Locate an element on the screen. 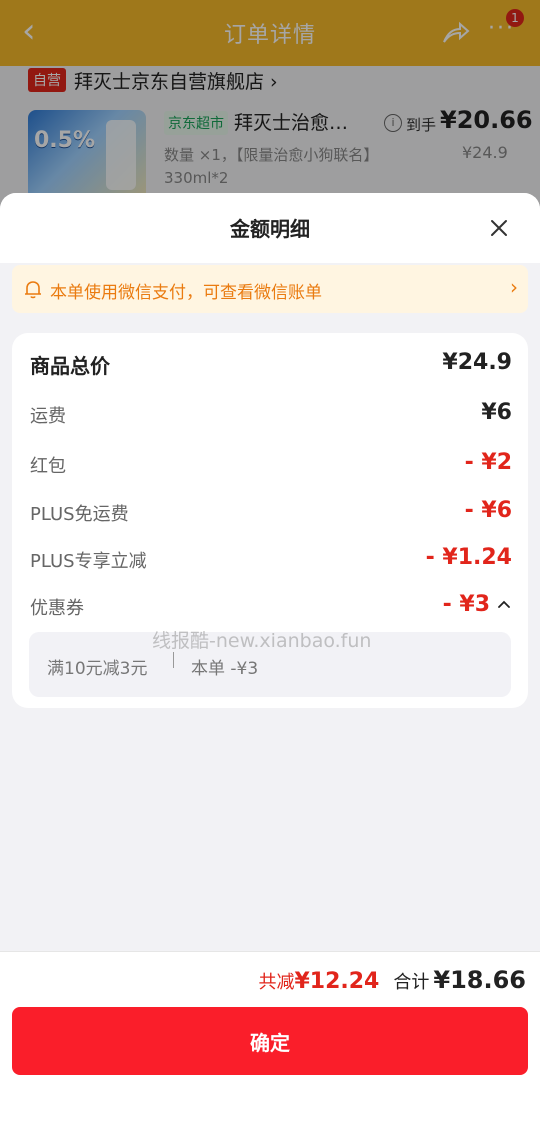 The image size is (540, 1129). price-summary: 共减 ¥12.24 合计 ¥18.66 is located at coordinates (392, 981).